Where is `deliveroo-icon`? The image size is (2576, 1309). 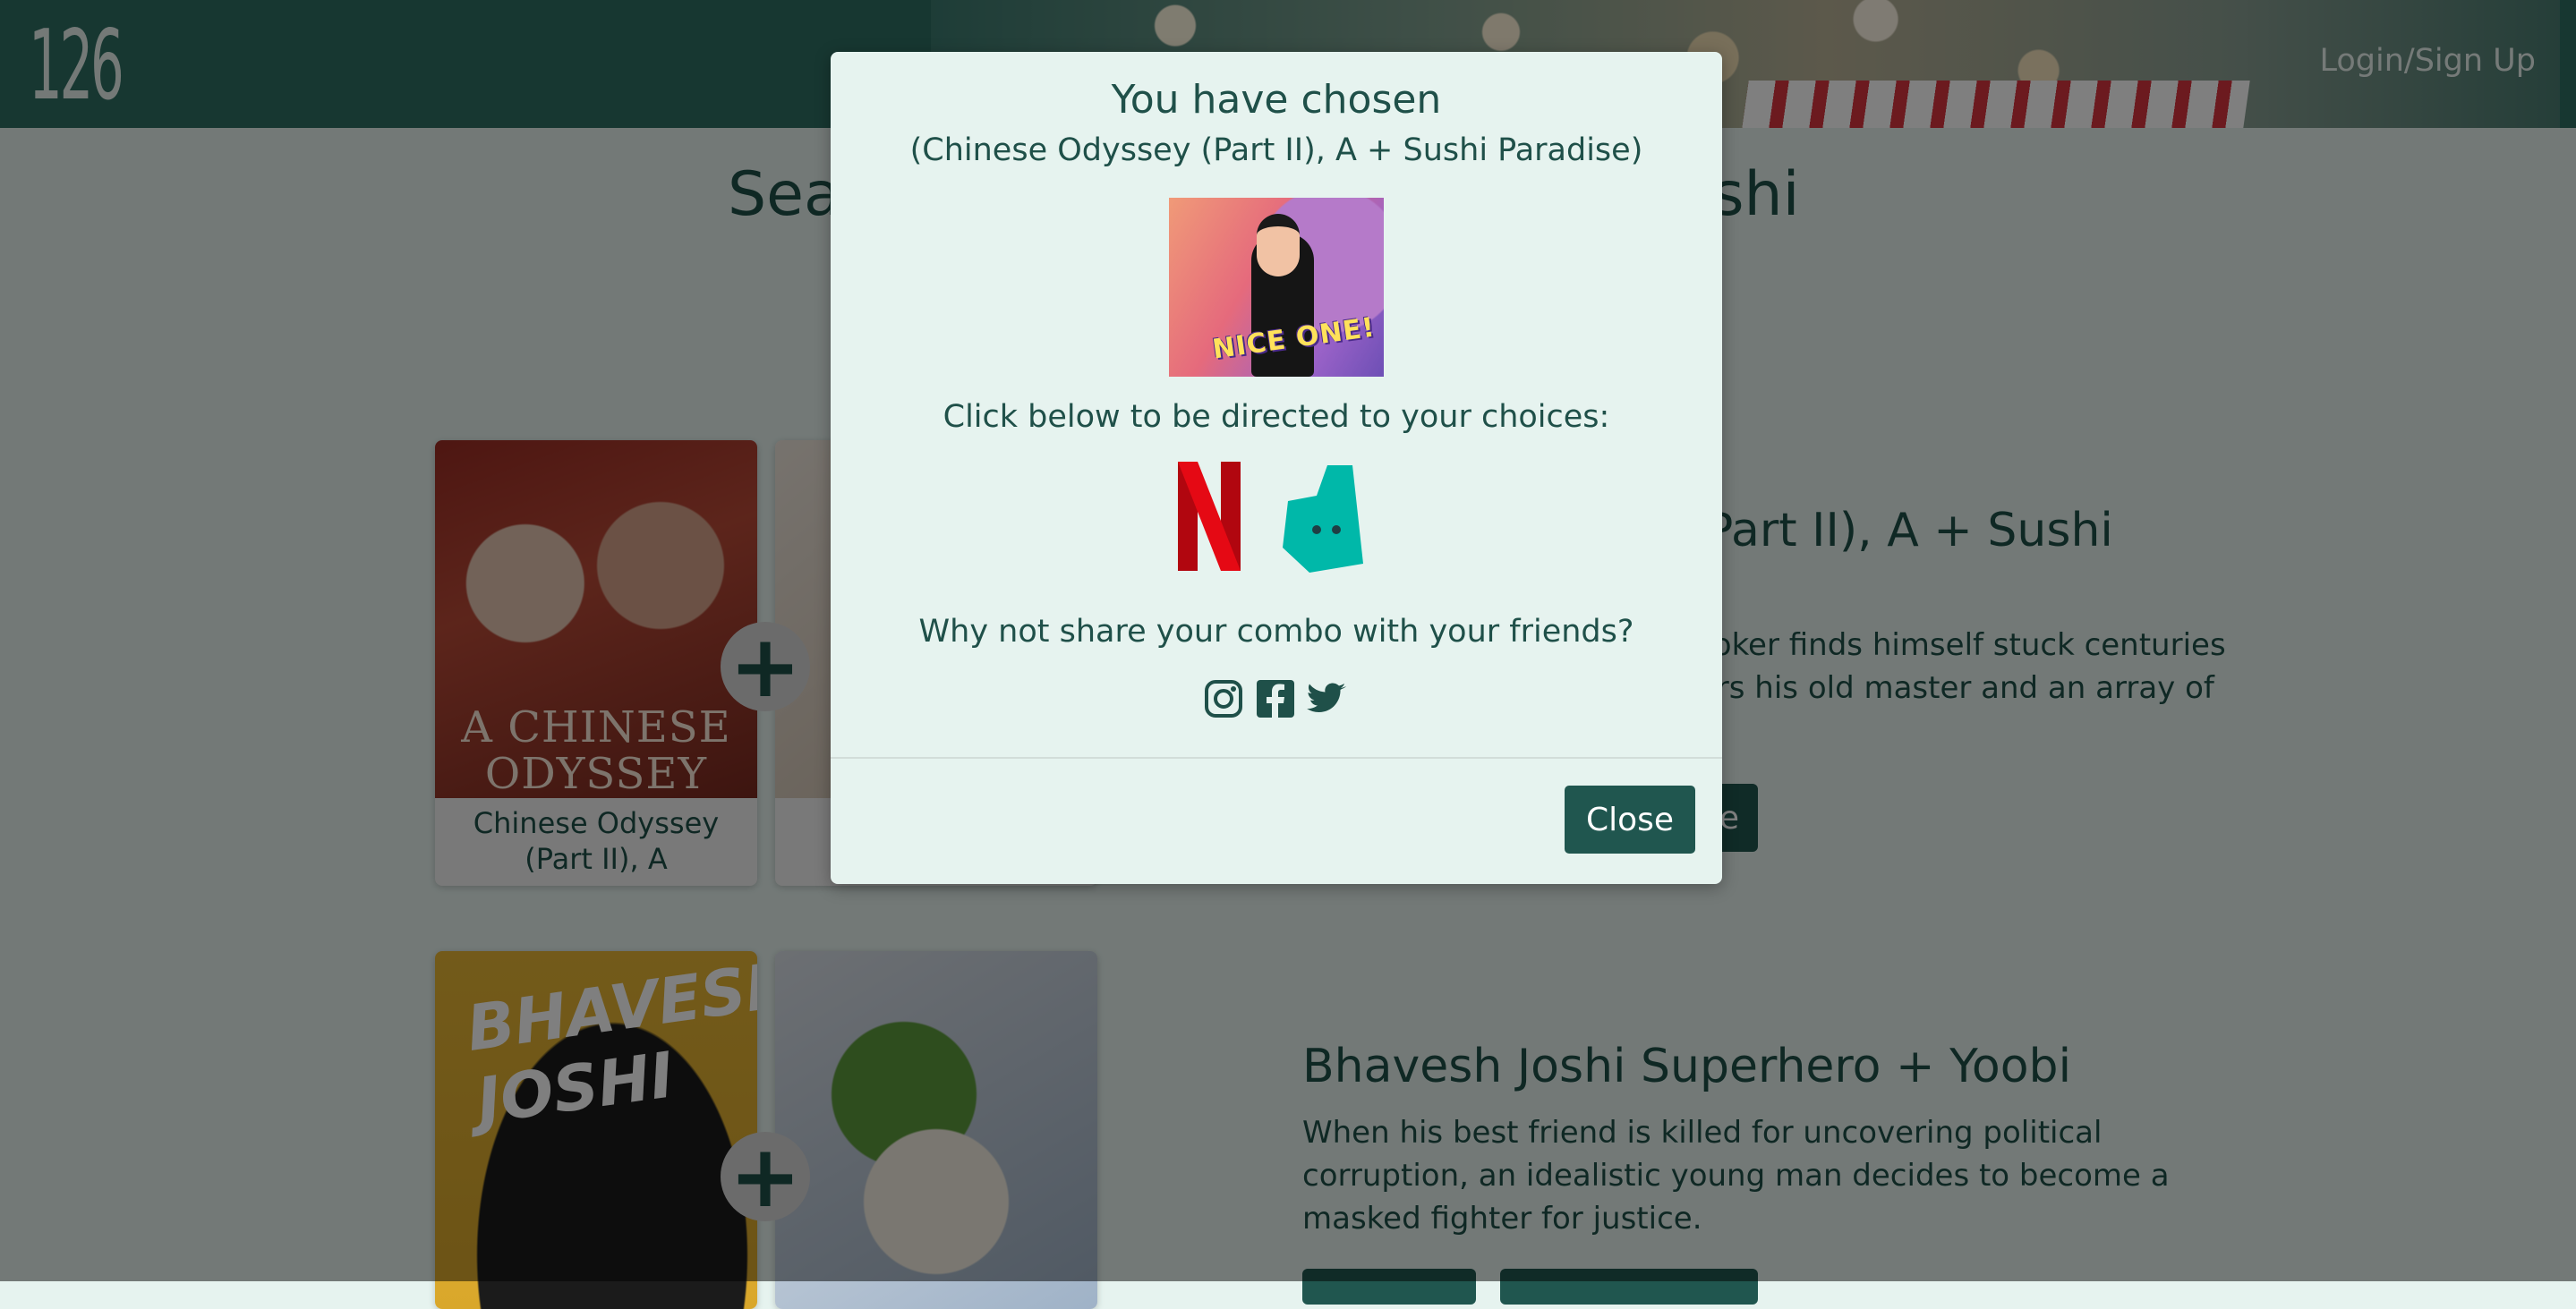 deliveroo-icon is located at coordinates (1322, 519).